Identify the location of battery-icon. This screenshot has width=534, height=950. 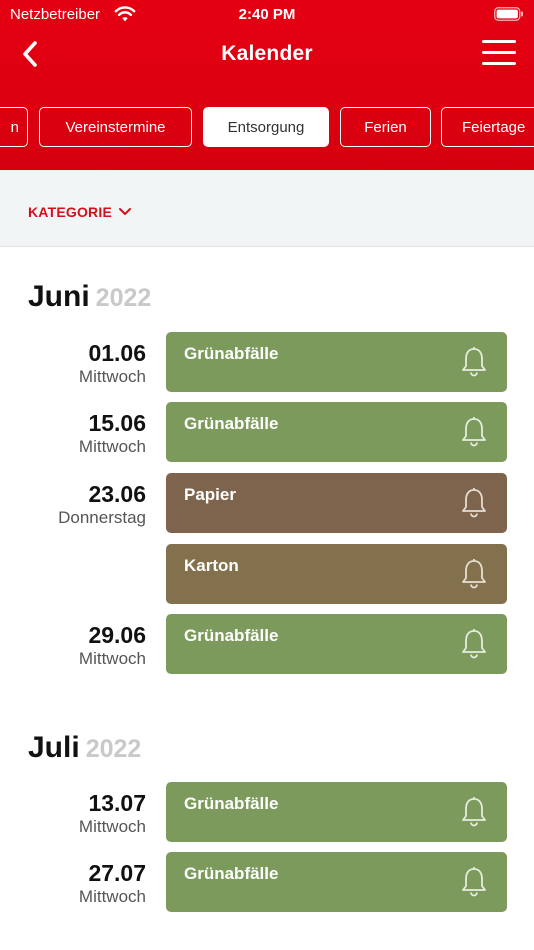
(508, 14).